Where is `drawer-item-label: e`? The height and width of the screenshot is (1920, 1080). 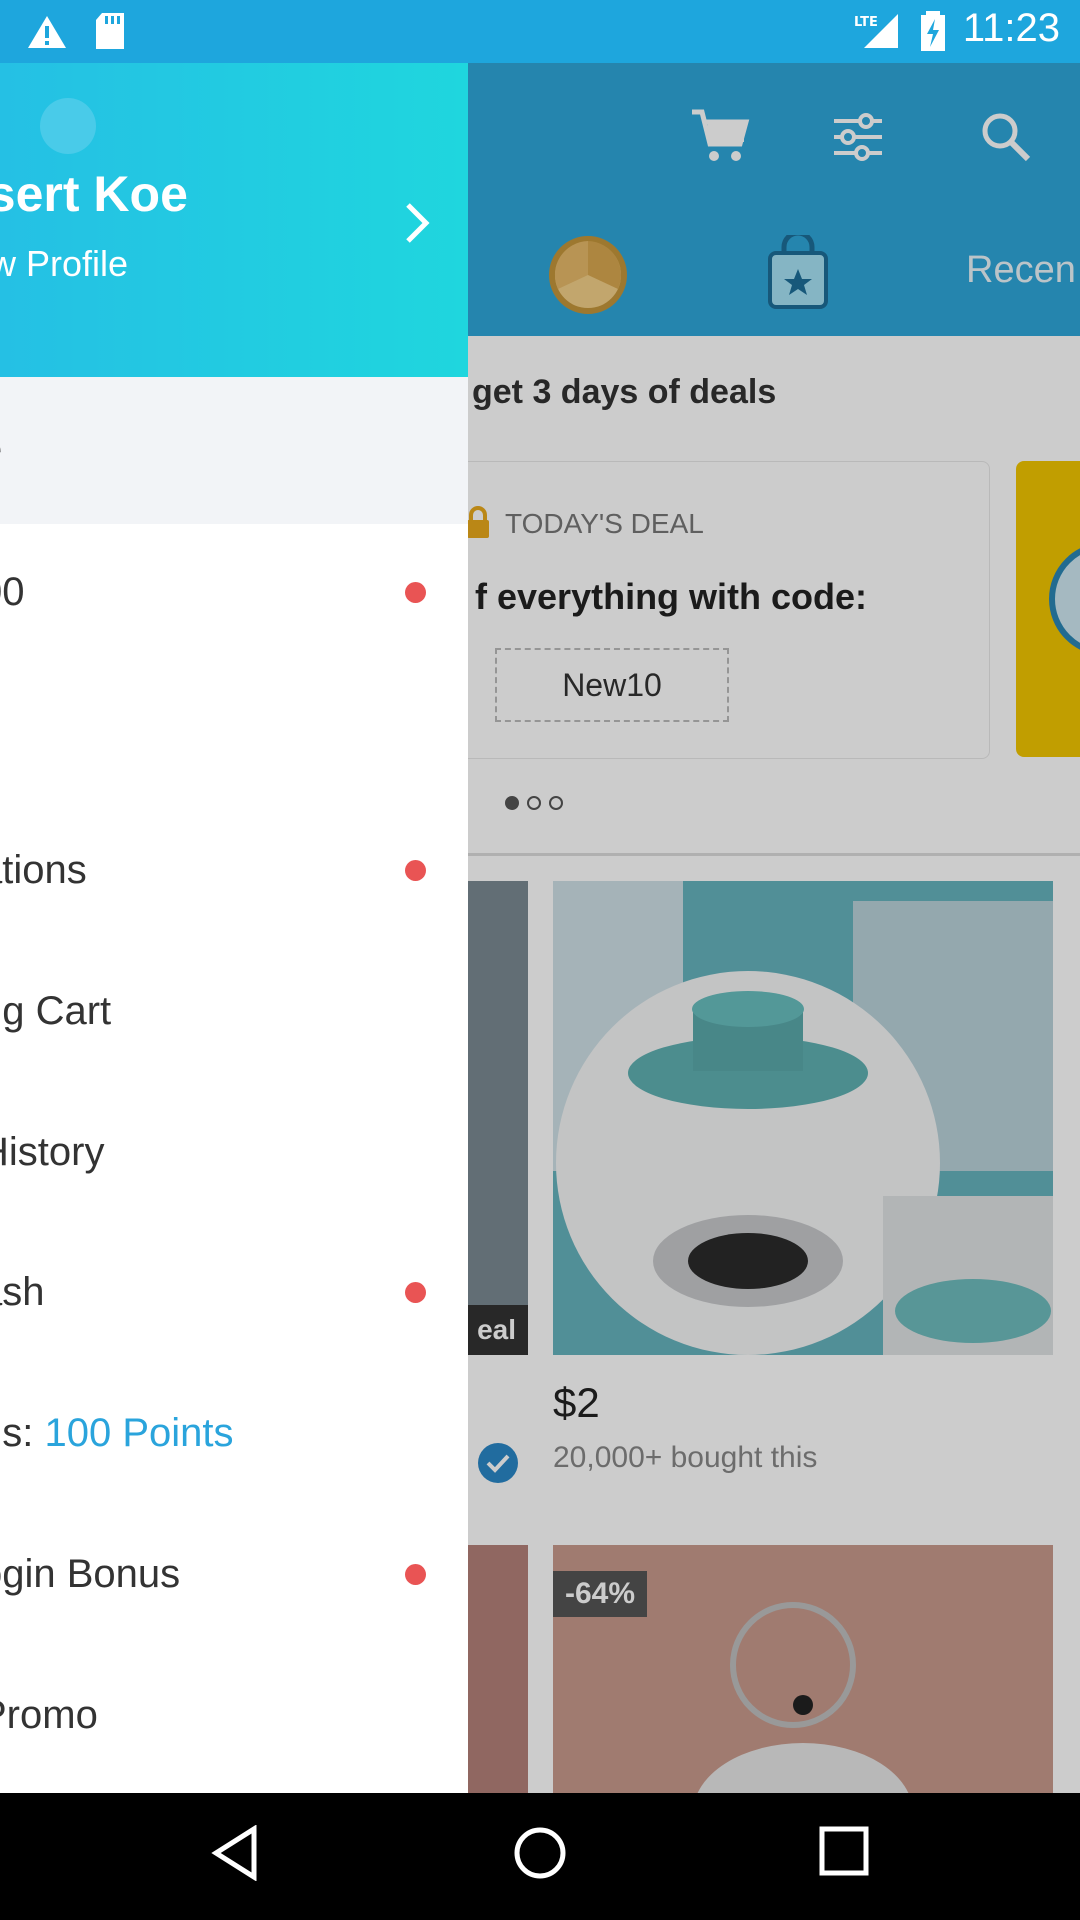 drawer-item-label: e is located at coordinates (1, 449).